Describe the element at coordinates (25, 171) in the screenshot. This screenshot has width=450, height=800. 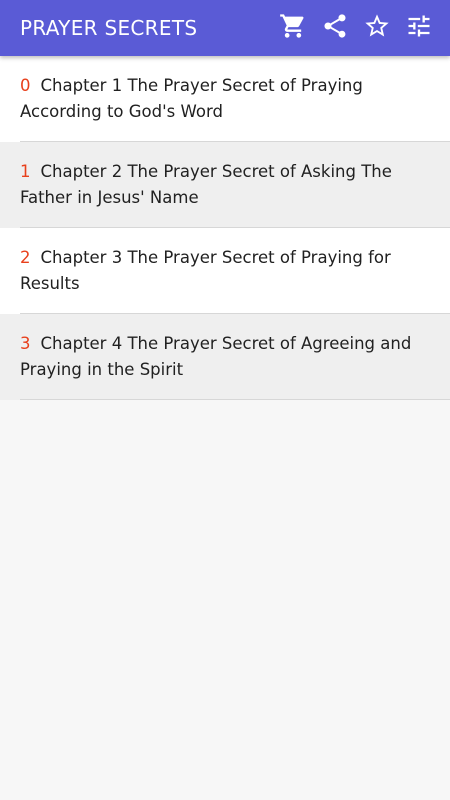
I see `chapter-number: 1` at that location.